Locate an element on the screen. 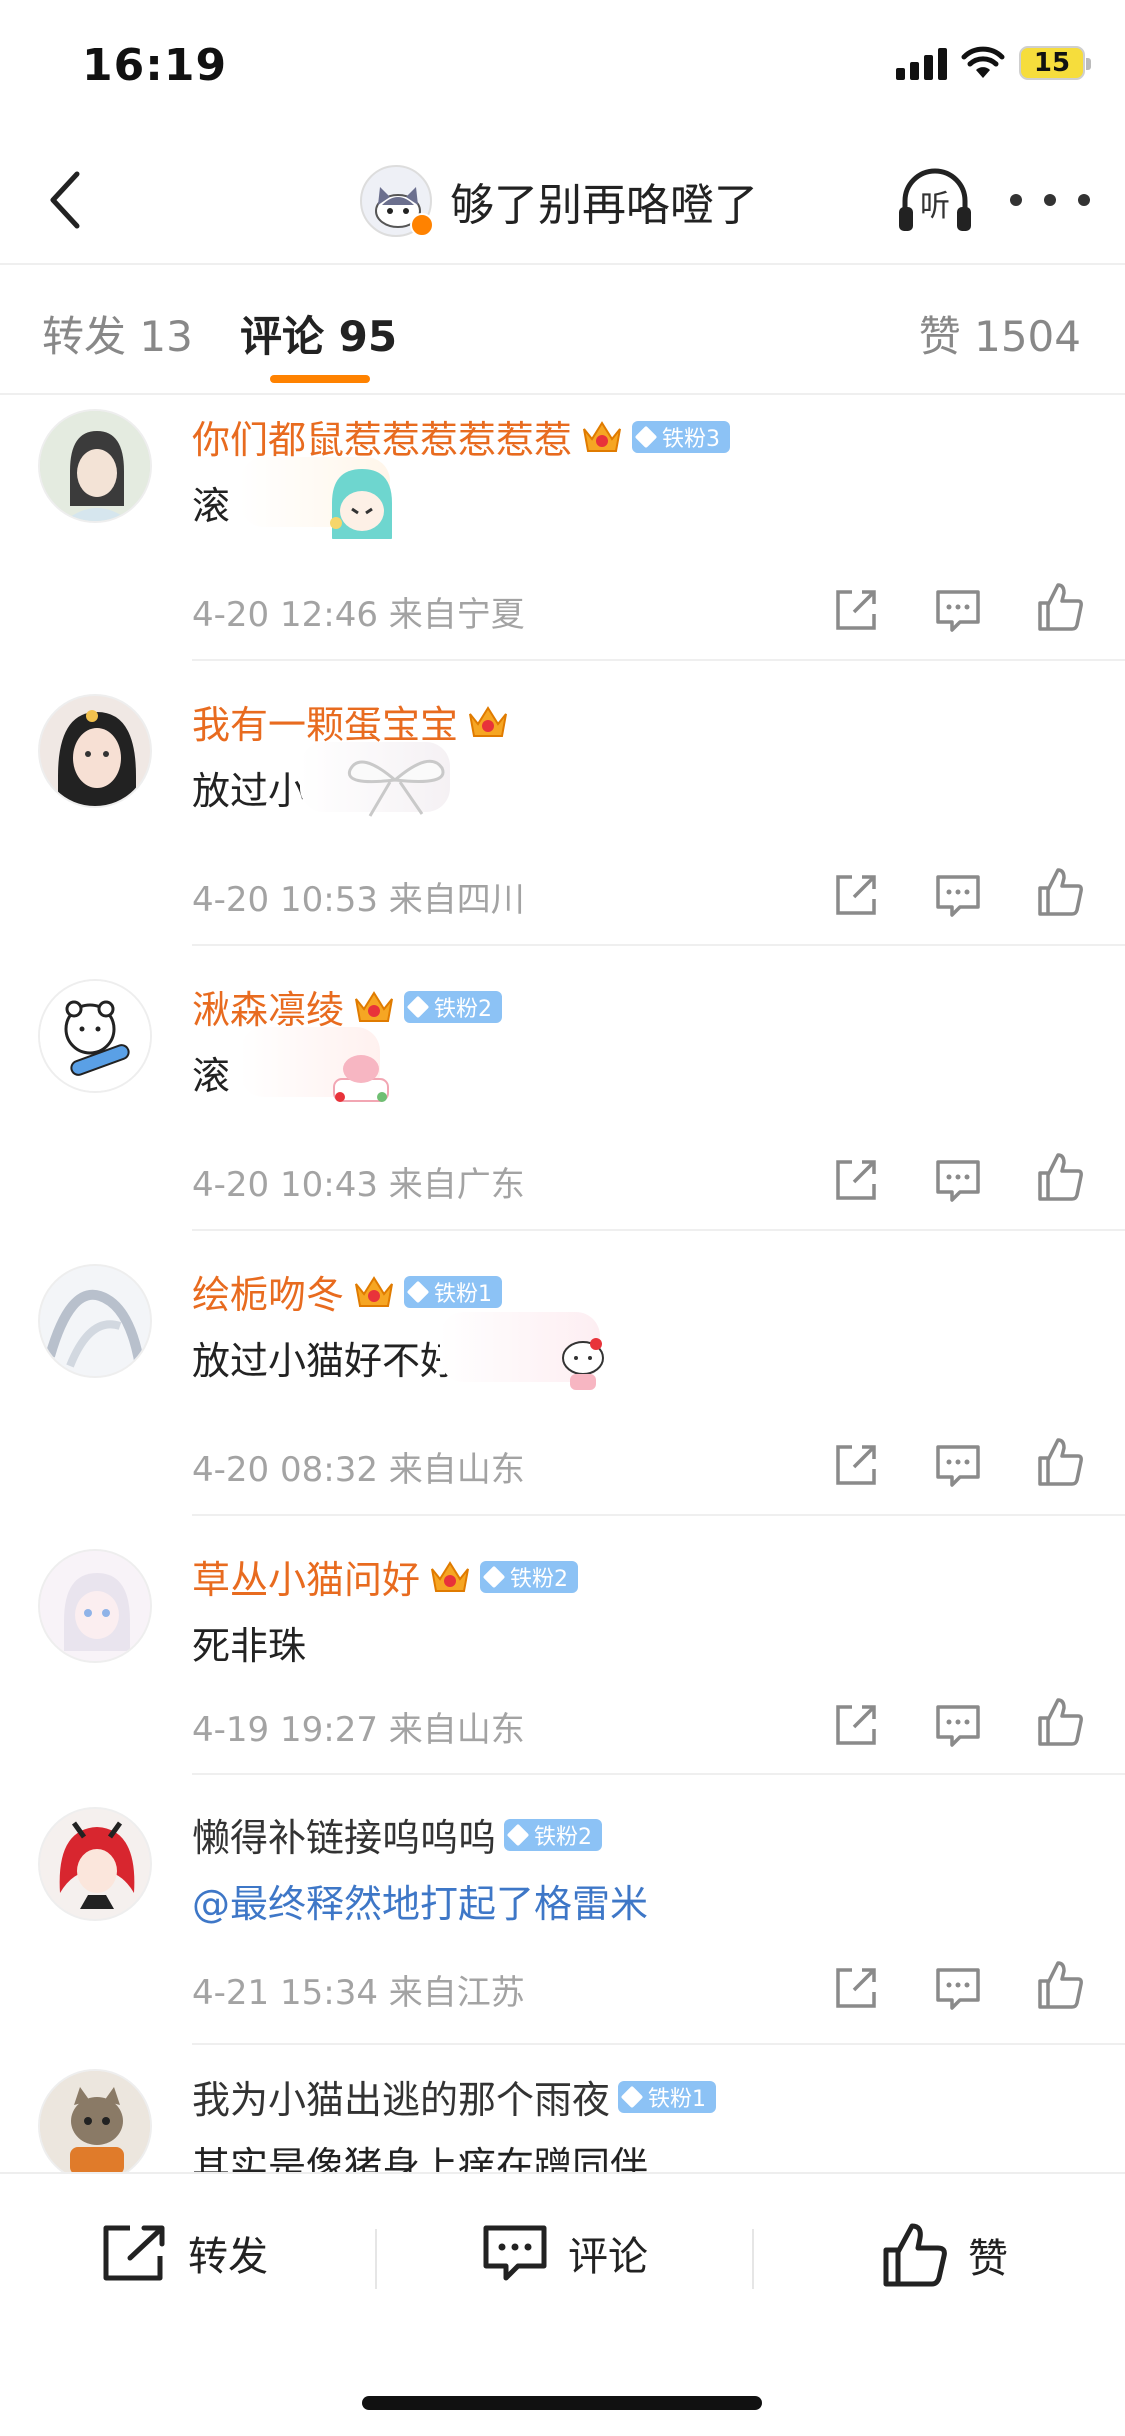 The width and height of the screenshot is (1125, 2436). listen-label: 听 is located at coordinates (935, 206).